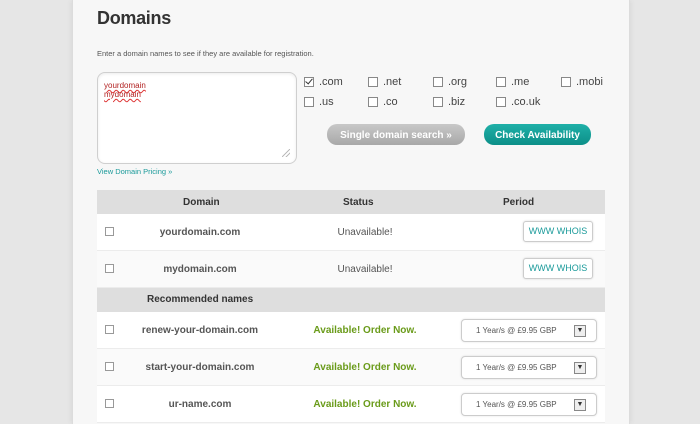  What do you see at coordinates (438, 102) in the screenshot?
I see `checkbox-biz` at bounding box center [438, 102].